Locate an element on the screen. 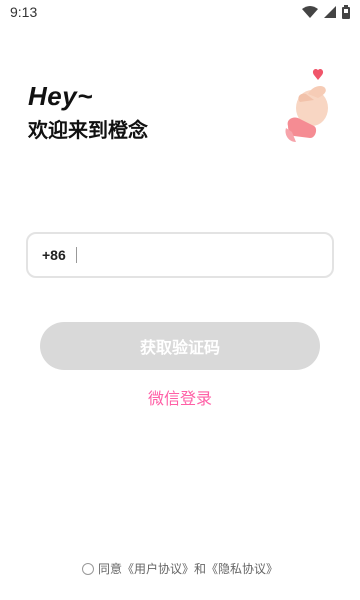 The width and height of the screenshot is (360, 600). phone-field: +86 is located at coordinates (180, 255).